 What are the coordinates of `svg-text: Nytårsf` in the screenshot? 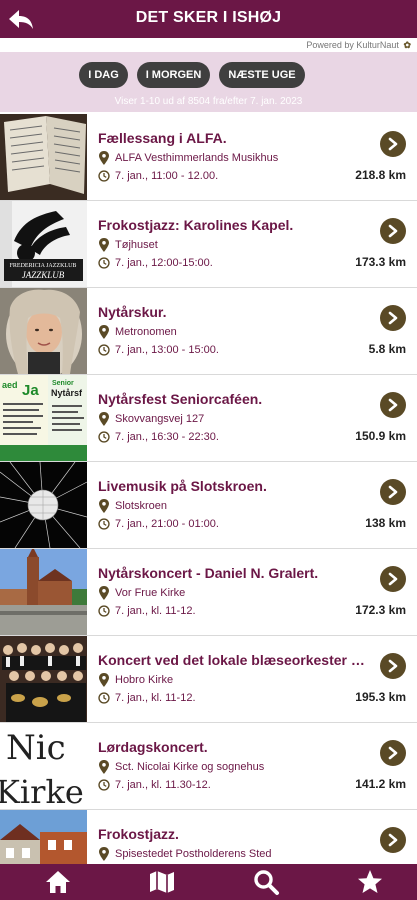 It's located at (67, 393).